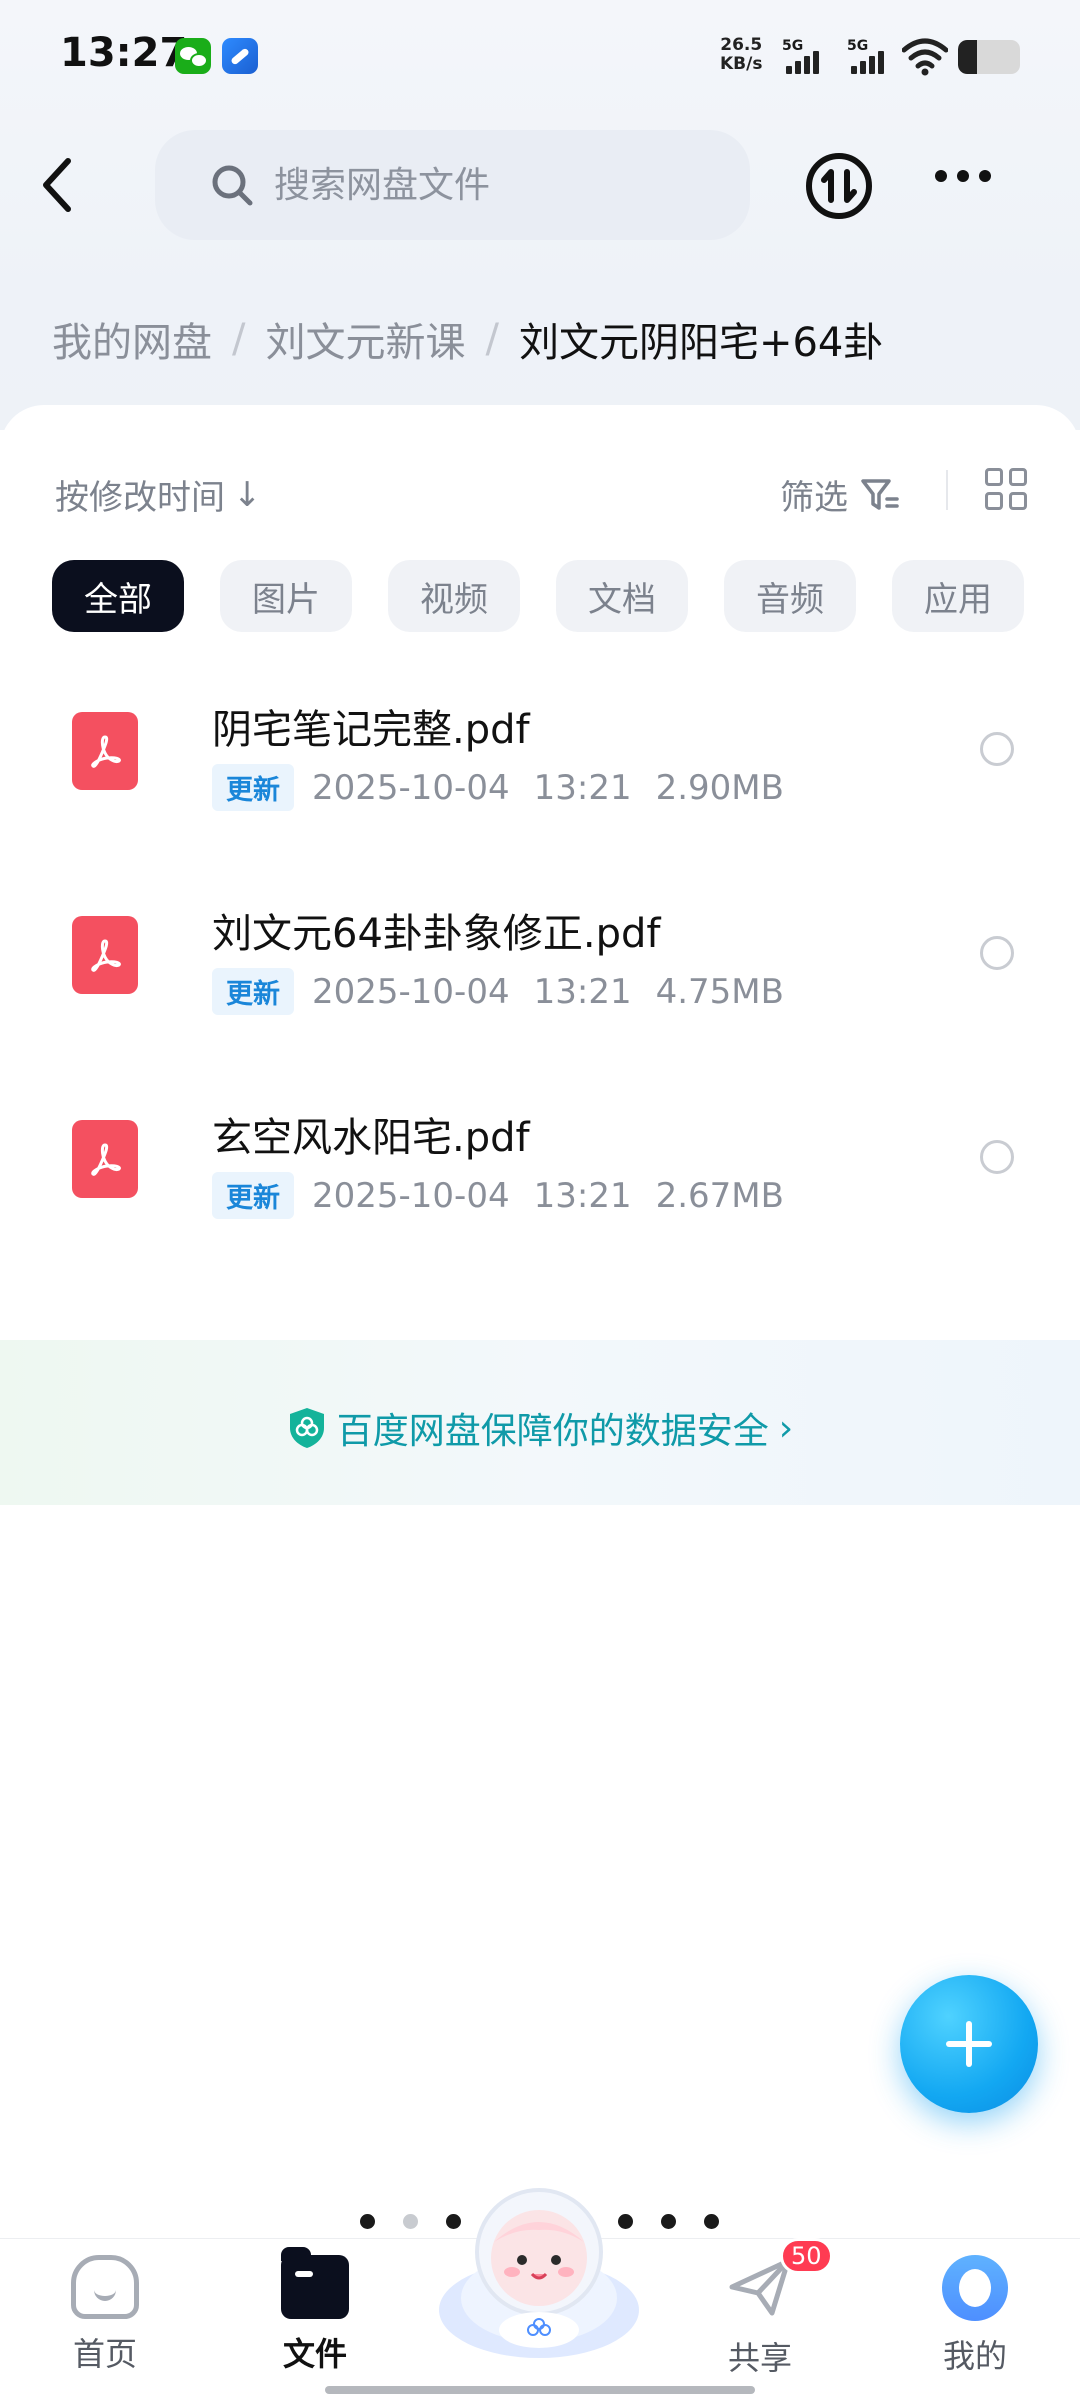  Describe the element at coordinates (371, 1138) in the screenshot. I see `file-name: 玄空风水阳宅.pdf` at that location.